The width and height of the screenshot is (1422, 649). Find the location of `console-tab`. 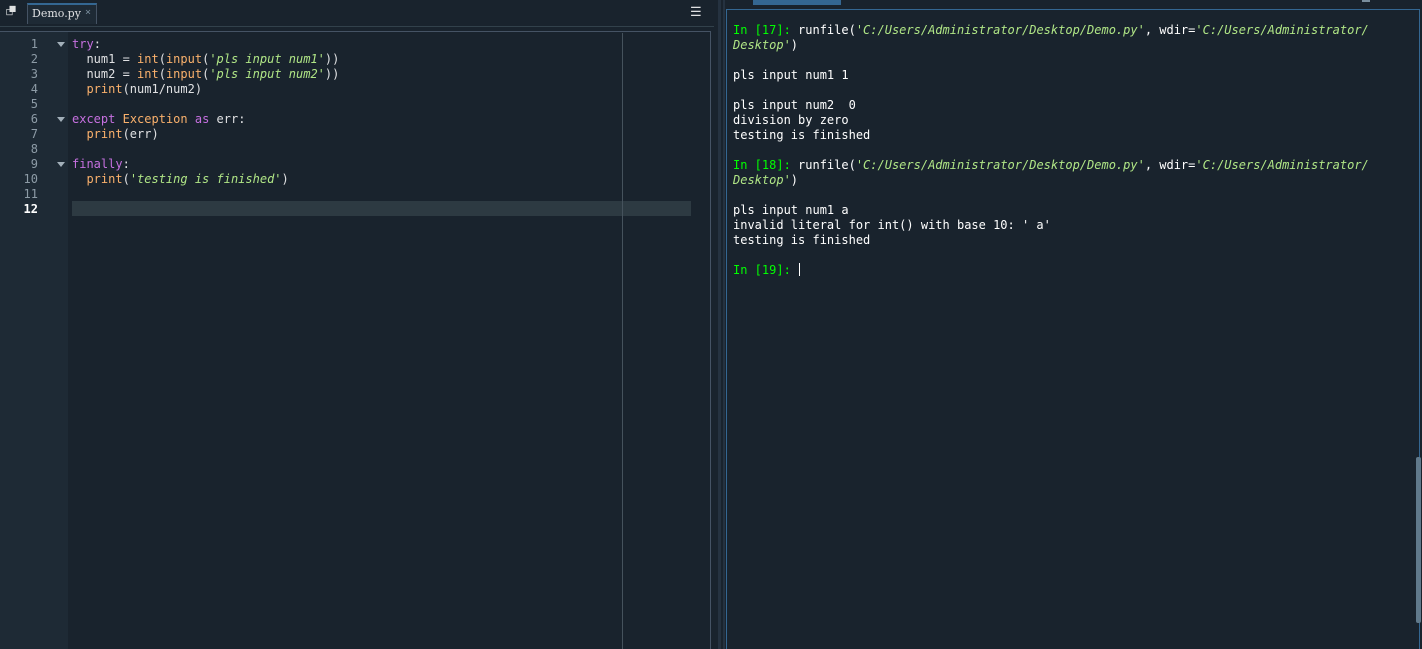

console-tab is located at coordinates (797, 2).